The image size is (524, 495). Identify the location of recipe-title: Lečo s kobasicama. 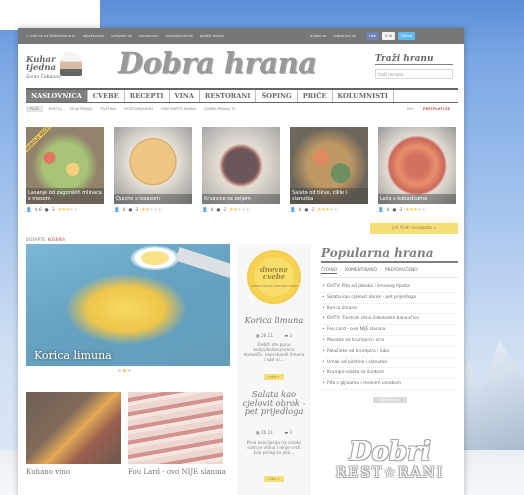
(417, 199).